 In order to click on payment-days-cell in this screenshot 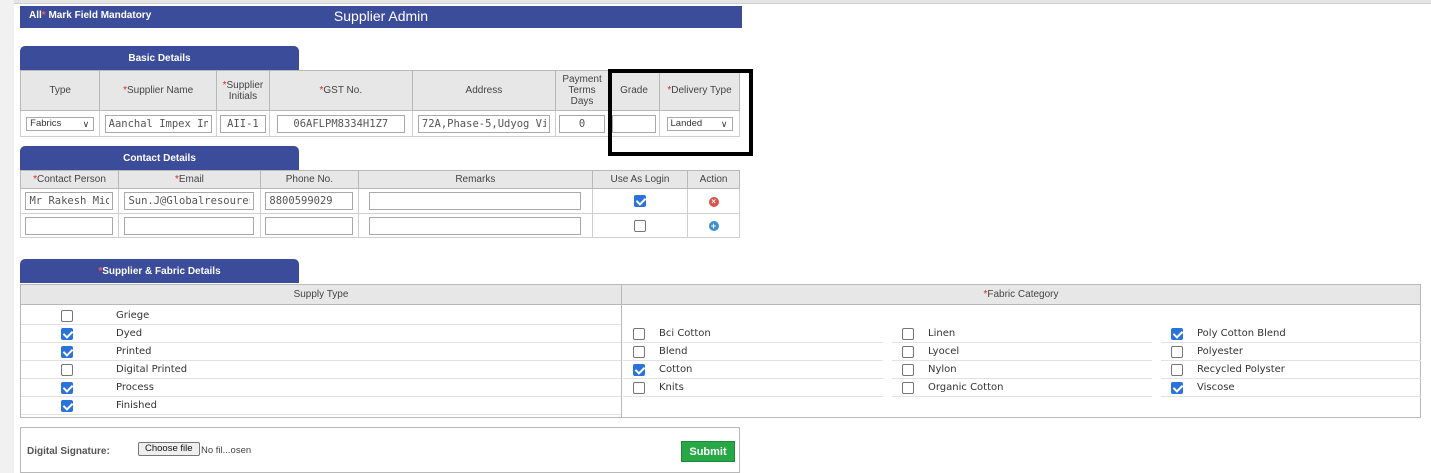, I will do `click(582, 123)`.